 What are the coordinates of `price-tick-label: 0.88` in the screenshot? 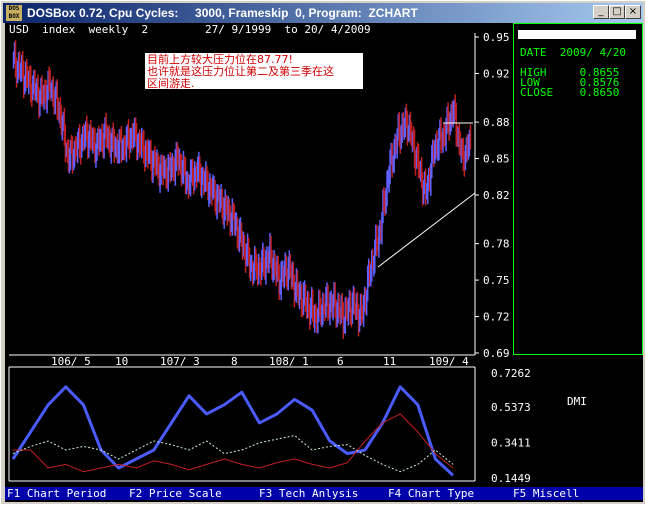 It's located at (496, 122).